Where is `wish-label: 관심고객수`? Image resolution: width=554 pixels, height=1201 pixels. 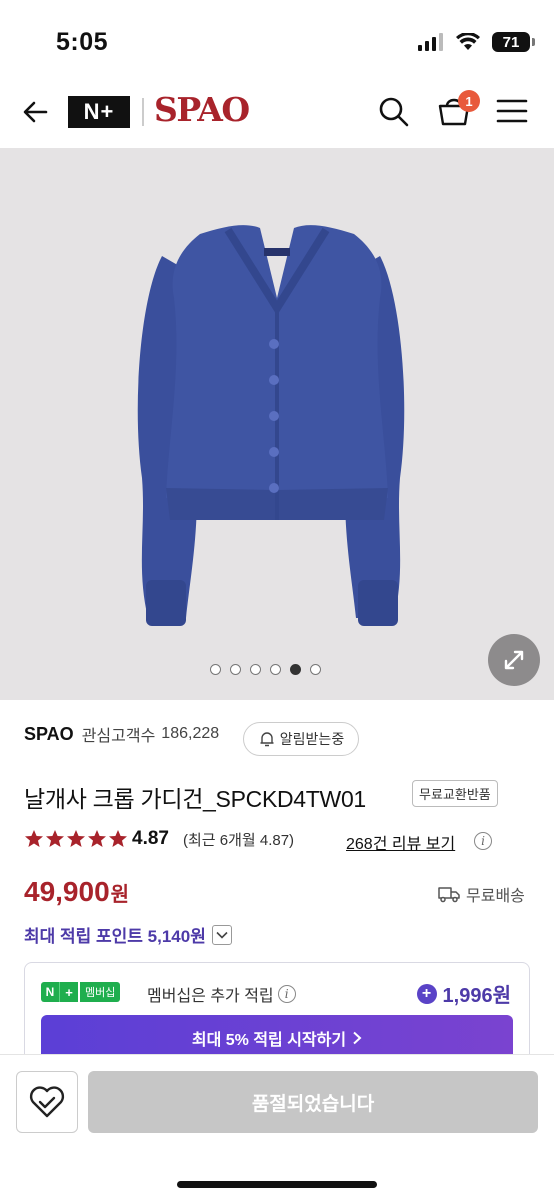 wish-label: 관심고객수 is located at coordinates (118, 736).